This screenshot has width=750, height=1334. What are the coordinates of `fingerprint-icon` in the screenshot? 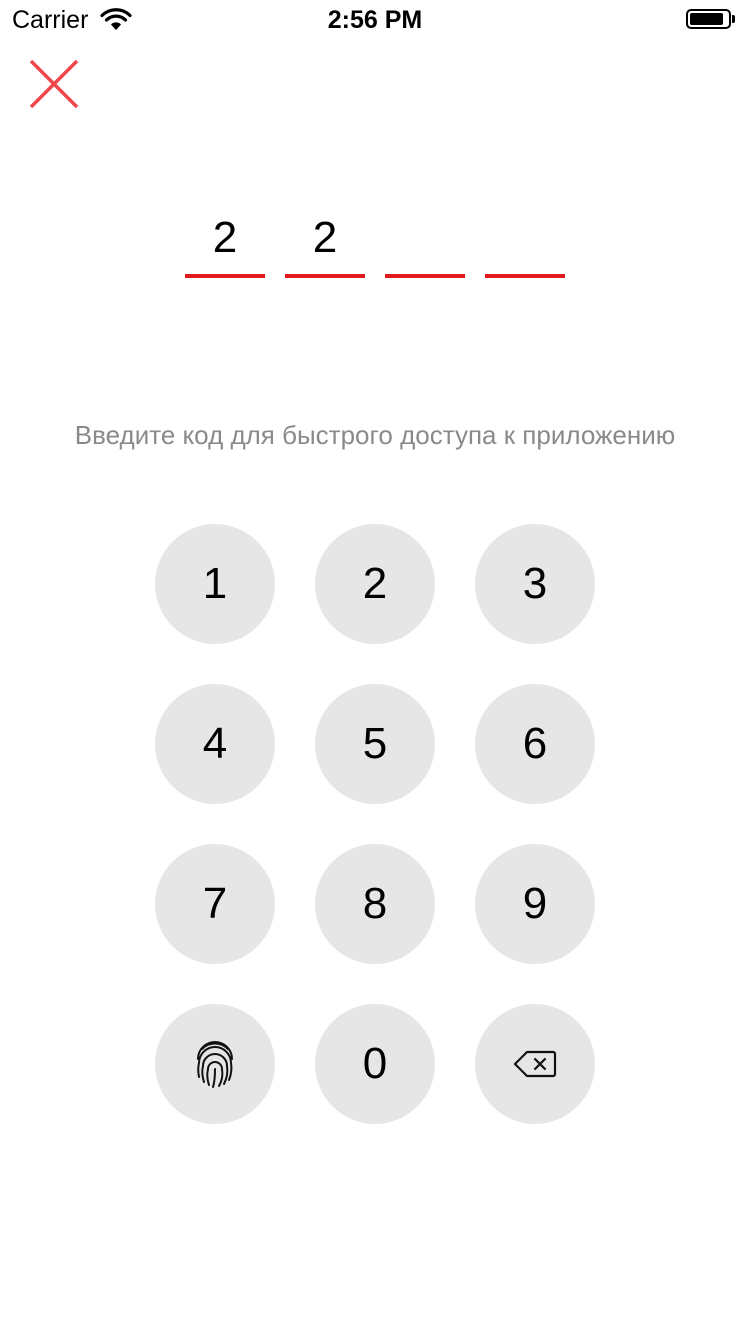 It's located at (215, 1064).